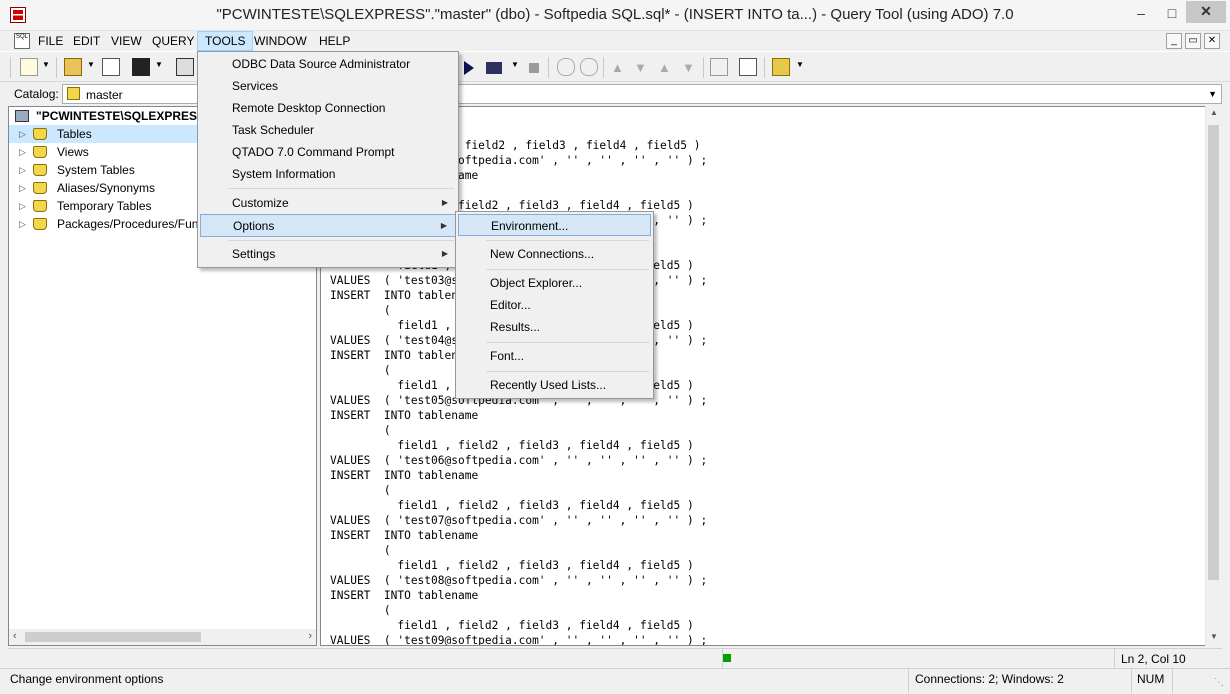 The height and width of the screenshot is (694, 1230). Describe the element at coordinates (719, 67) in the screenshot. I see `layout-icon` at that location.